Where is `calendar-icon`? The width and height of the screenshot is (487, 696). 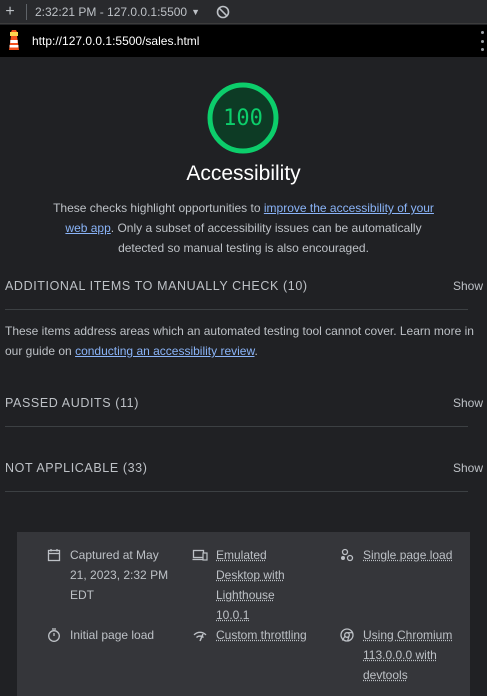 calendar-icon is located at coordinates (54, 555).